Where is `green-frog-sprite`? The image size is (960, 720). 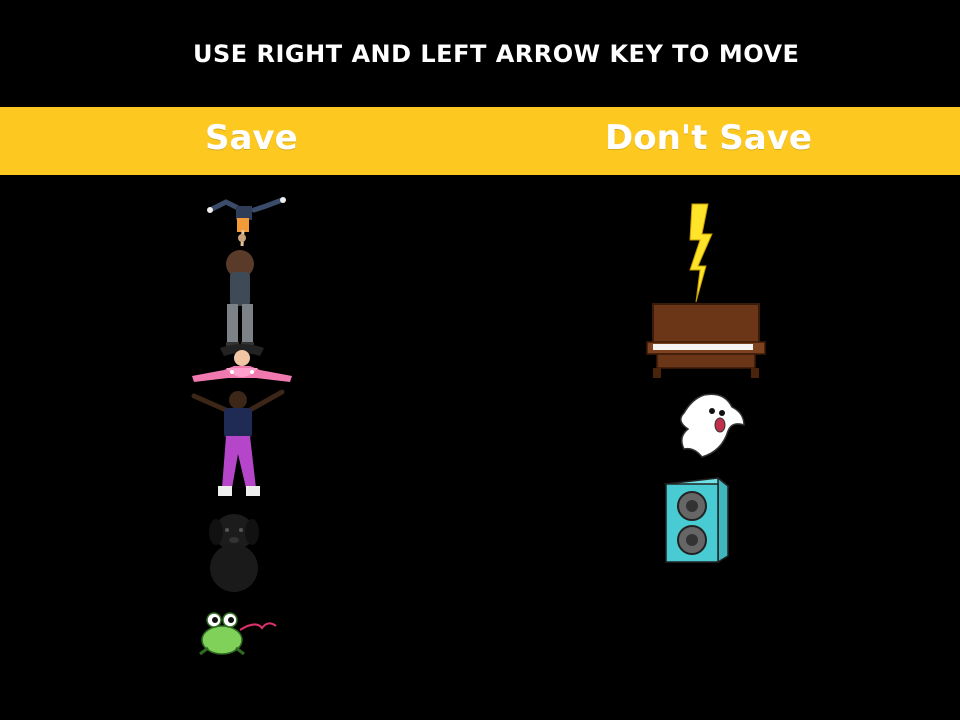 green-frog-sprite is located at coordinates (237, 634).